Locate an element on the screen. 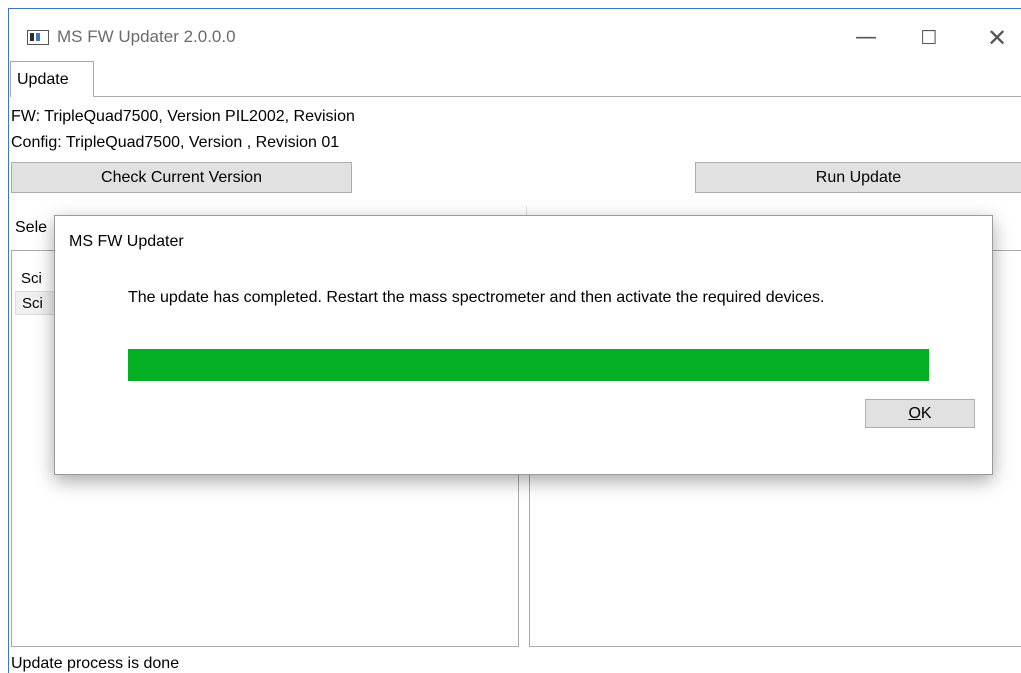  tab-update: Update is located at coordinates (52, 79).